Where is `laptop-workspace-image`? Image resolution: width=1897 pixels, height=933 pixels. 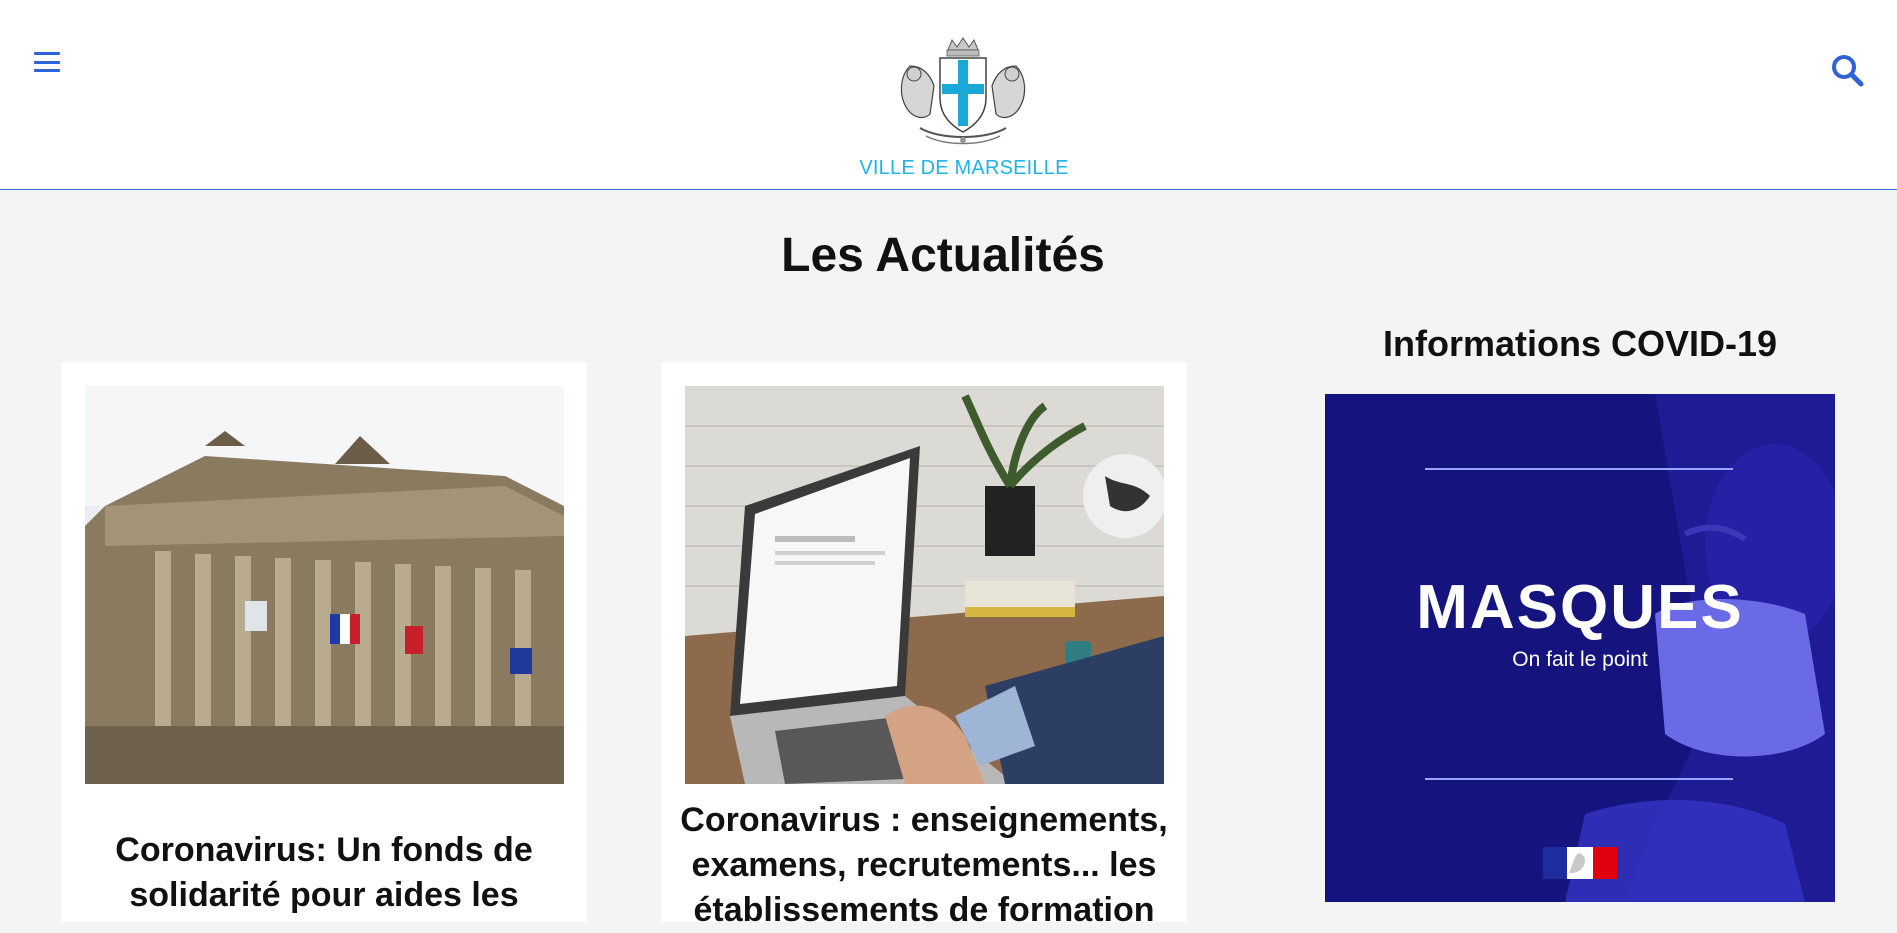
laptop-workspace-image is located at coordinates (924, 585).